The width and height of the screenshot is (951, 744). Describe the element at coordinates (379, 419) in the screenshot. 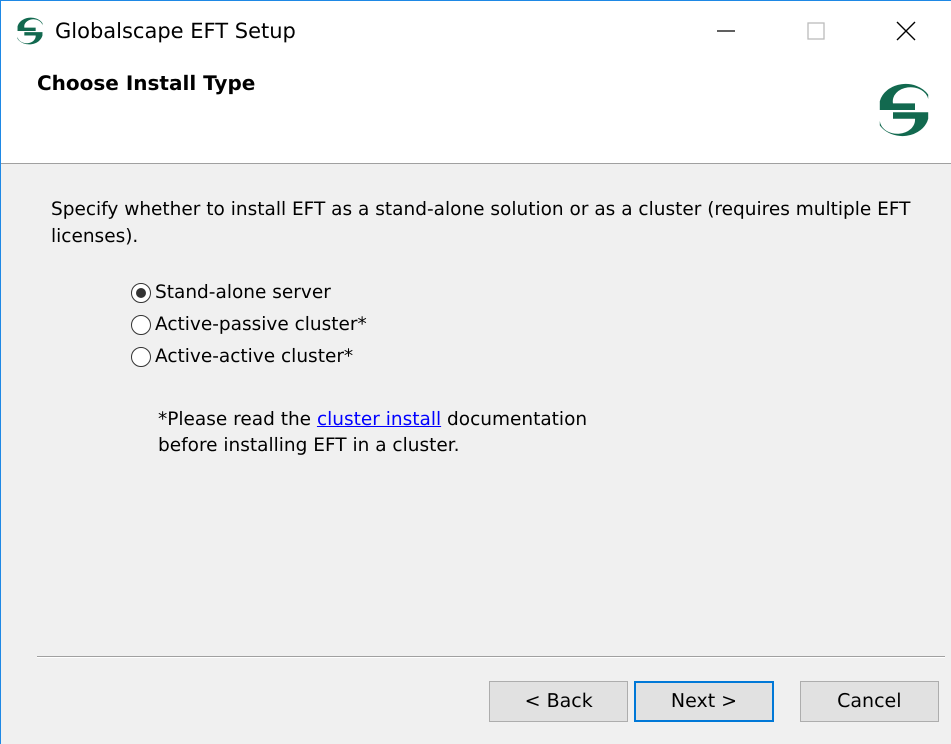

I see `cluster-install-link: cluster install` at that location.